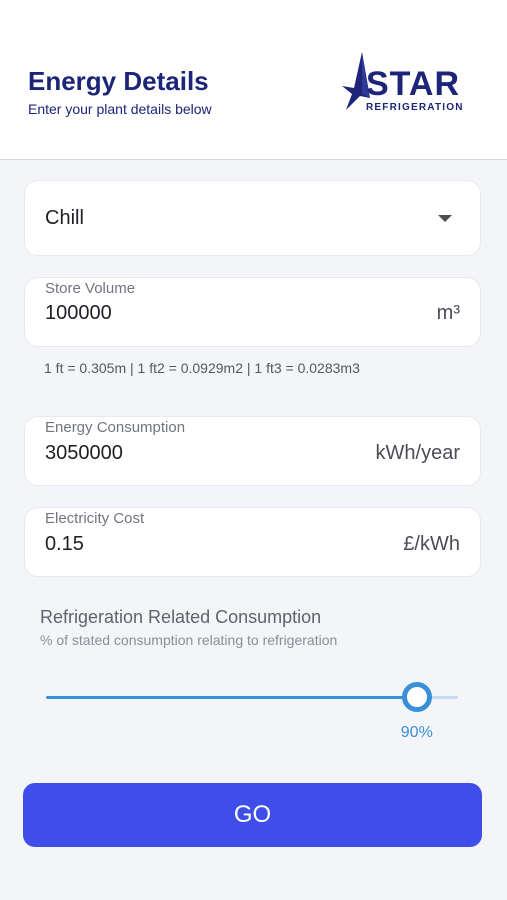  Describe the element at coordinates (118, 81) in the screenshot. I see `page-title: Energy Details` at that location.